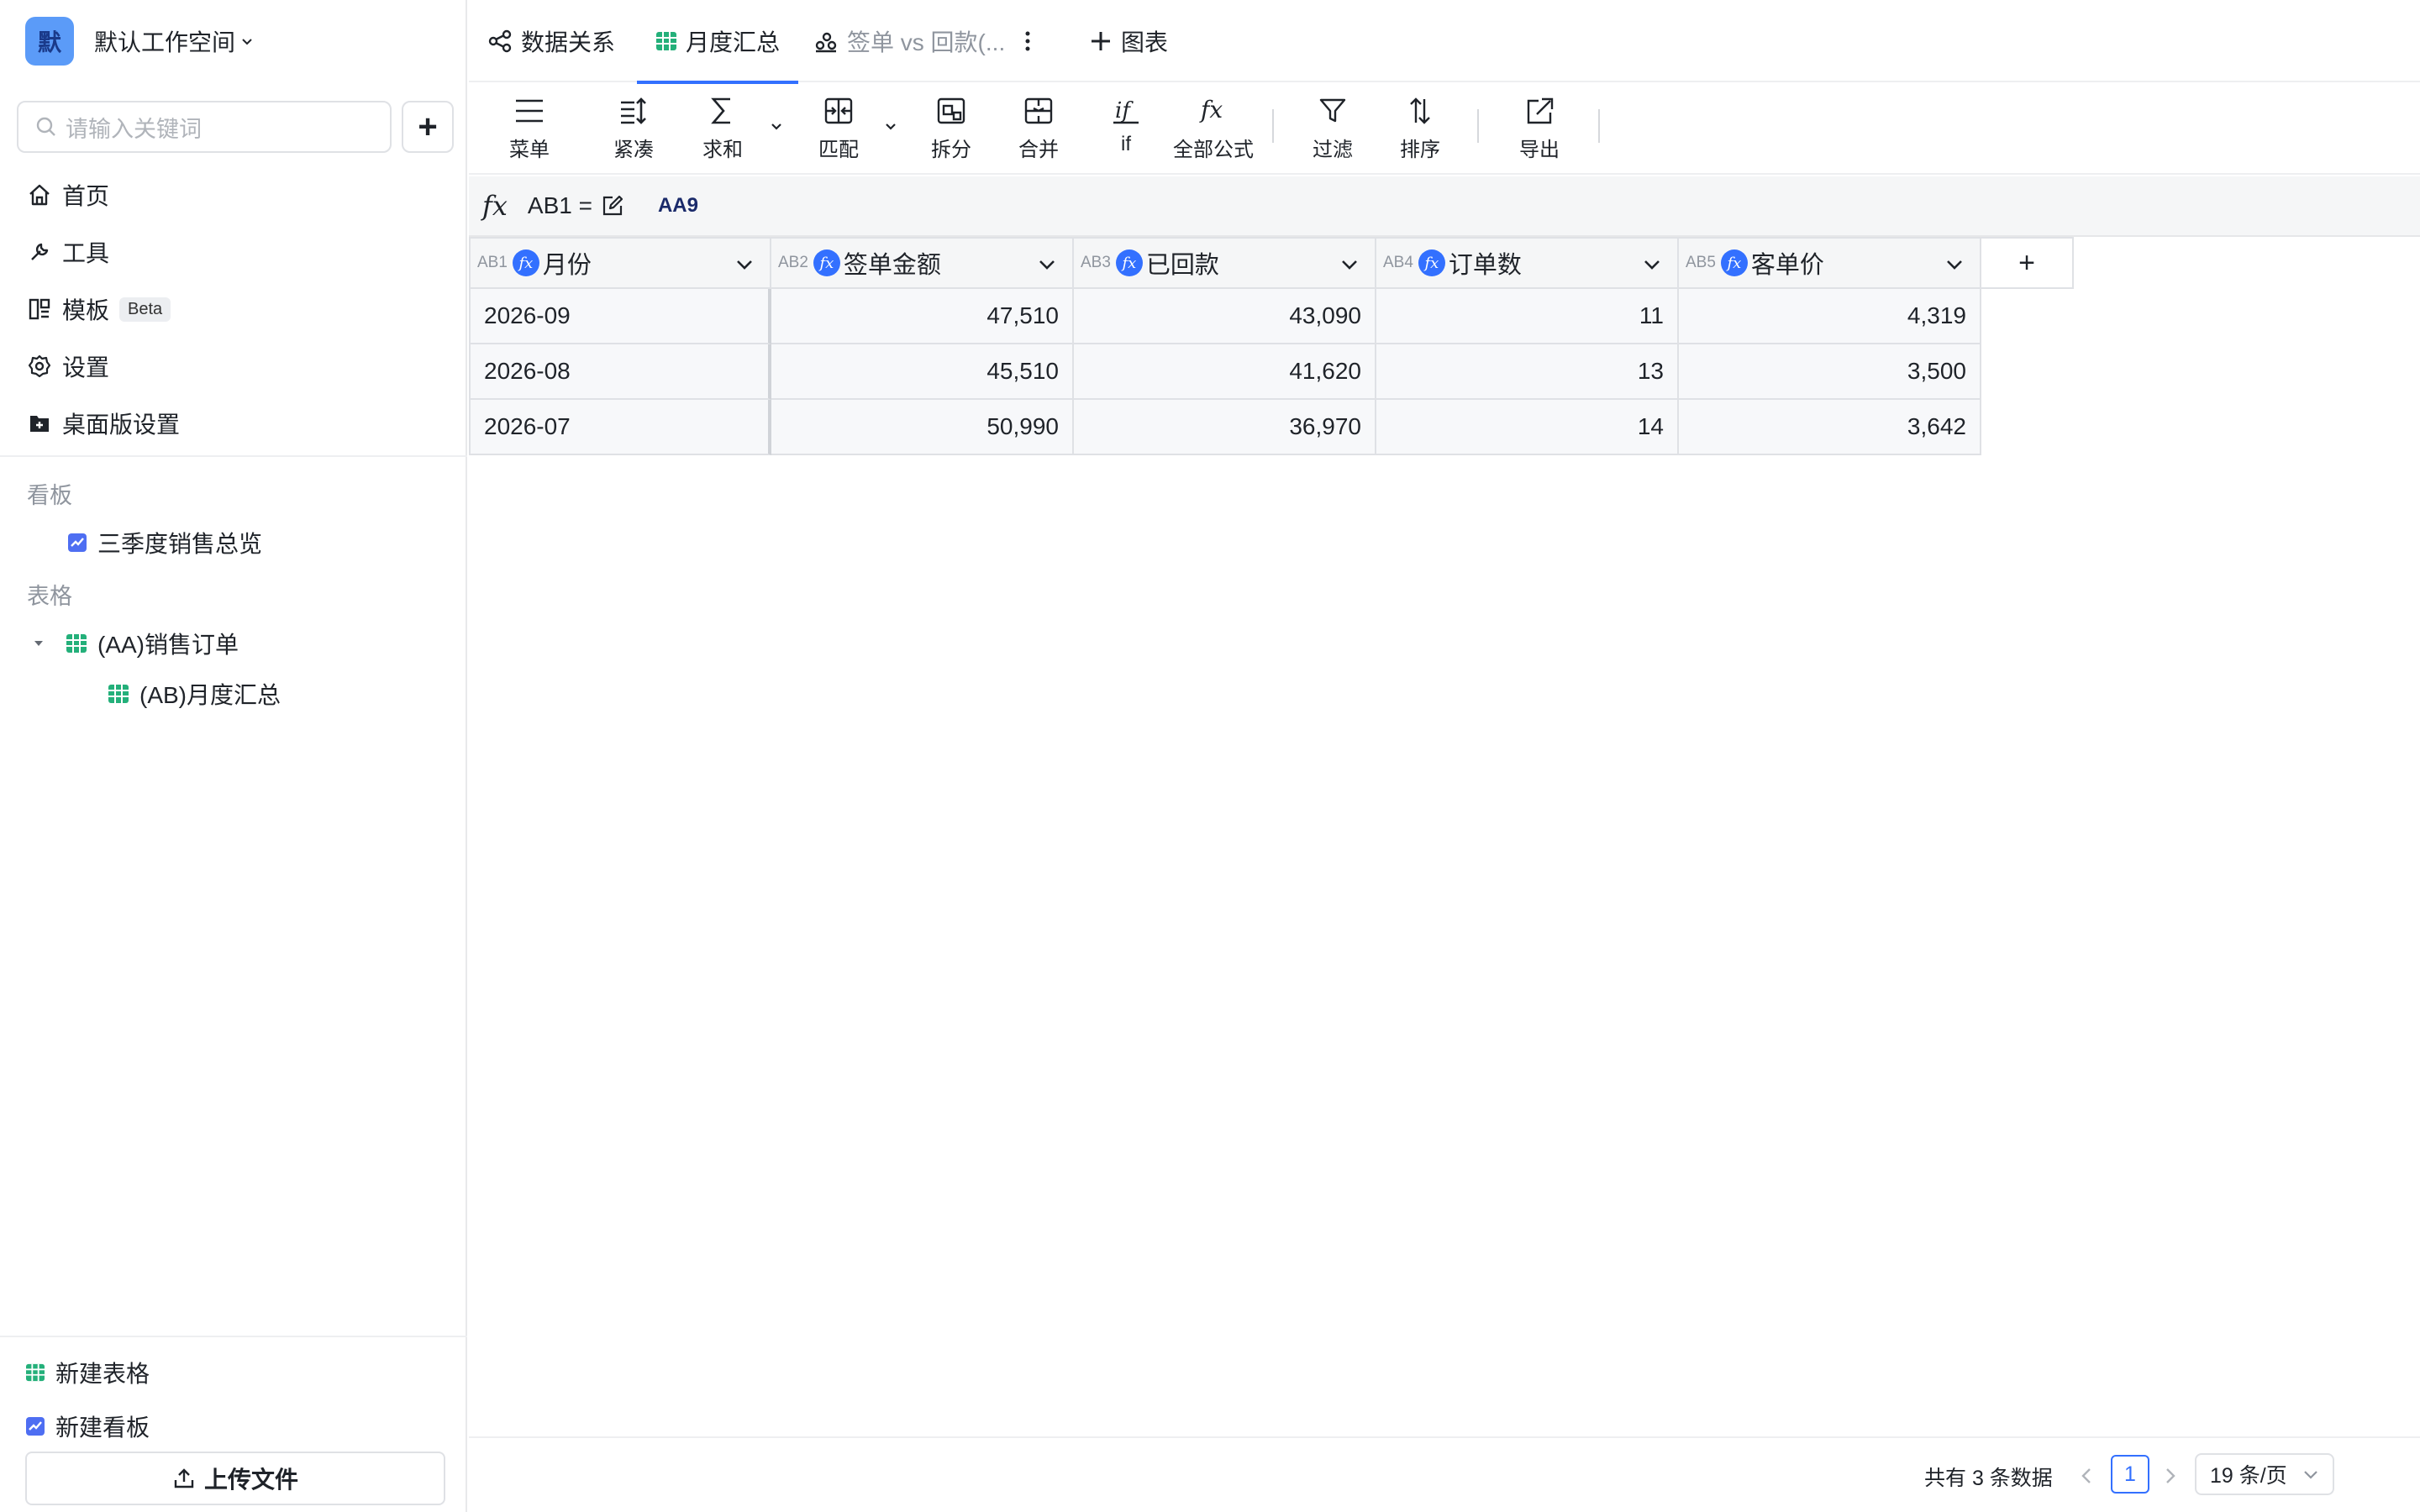 The width and height of the screenshot is (2420, 1512). I want to click on svg-text: if, so click(1124, 110).